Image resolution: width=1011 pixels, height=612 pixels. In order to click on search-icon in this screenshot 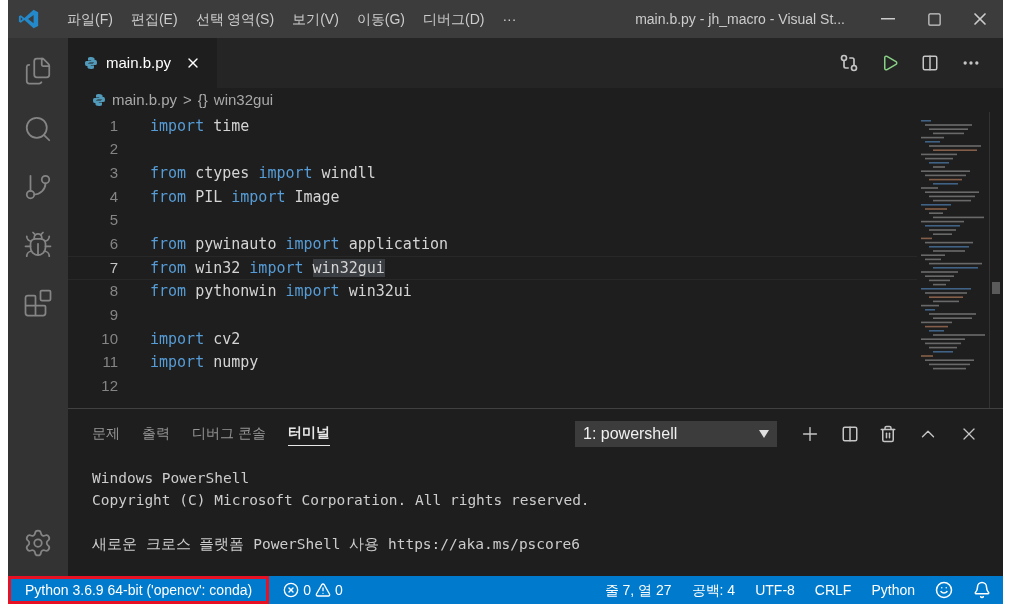, I will do `click(38, 129)`.